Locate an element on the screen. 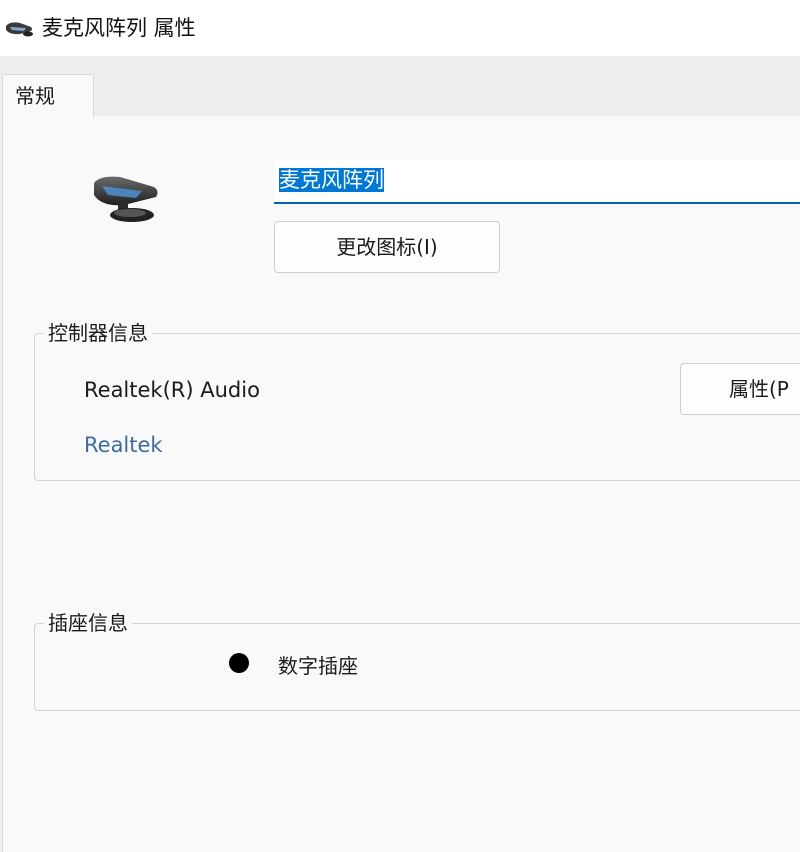 The image size is (800, 852). device-name-field: 麦克风阵列 is located at coordinates (537, 182).